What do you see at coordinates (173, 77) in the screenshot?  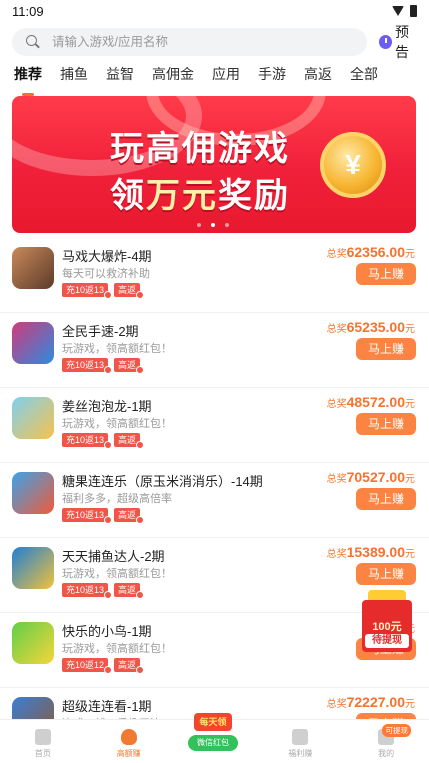 I see `tab-high-commission: 高佣金` at bounding box center [173, 77].